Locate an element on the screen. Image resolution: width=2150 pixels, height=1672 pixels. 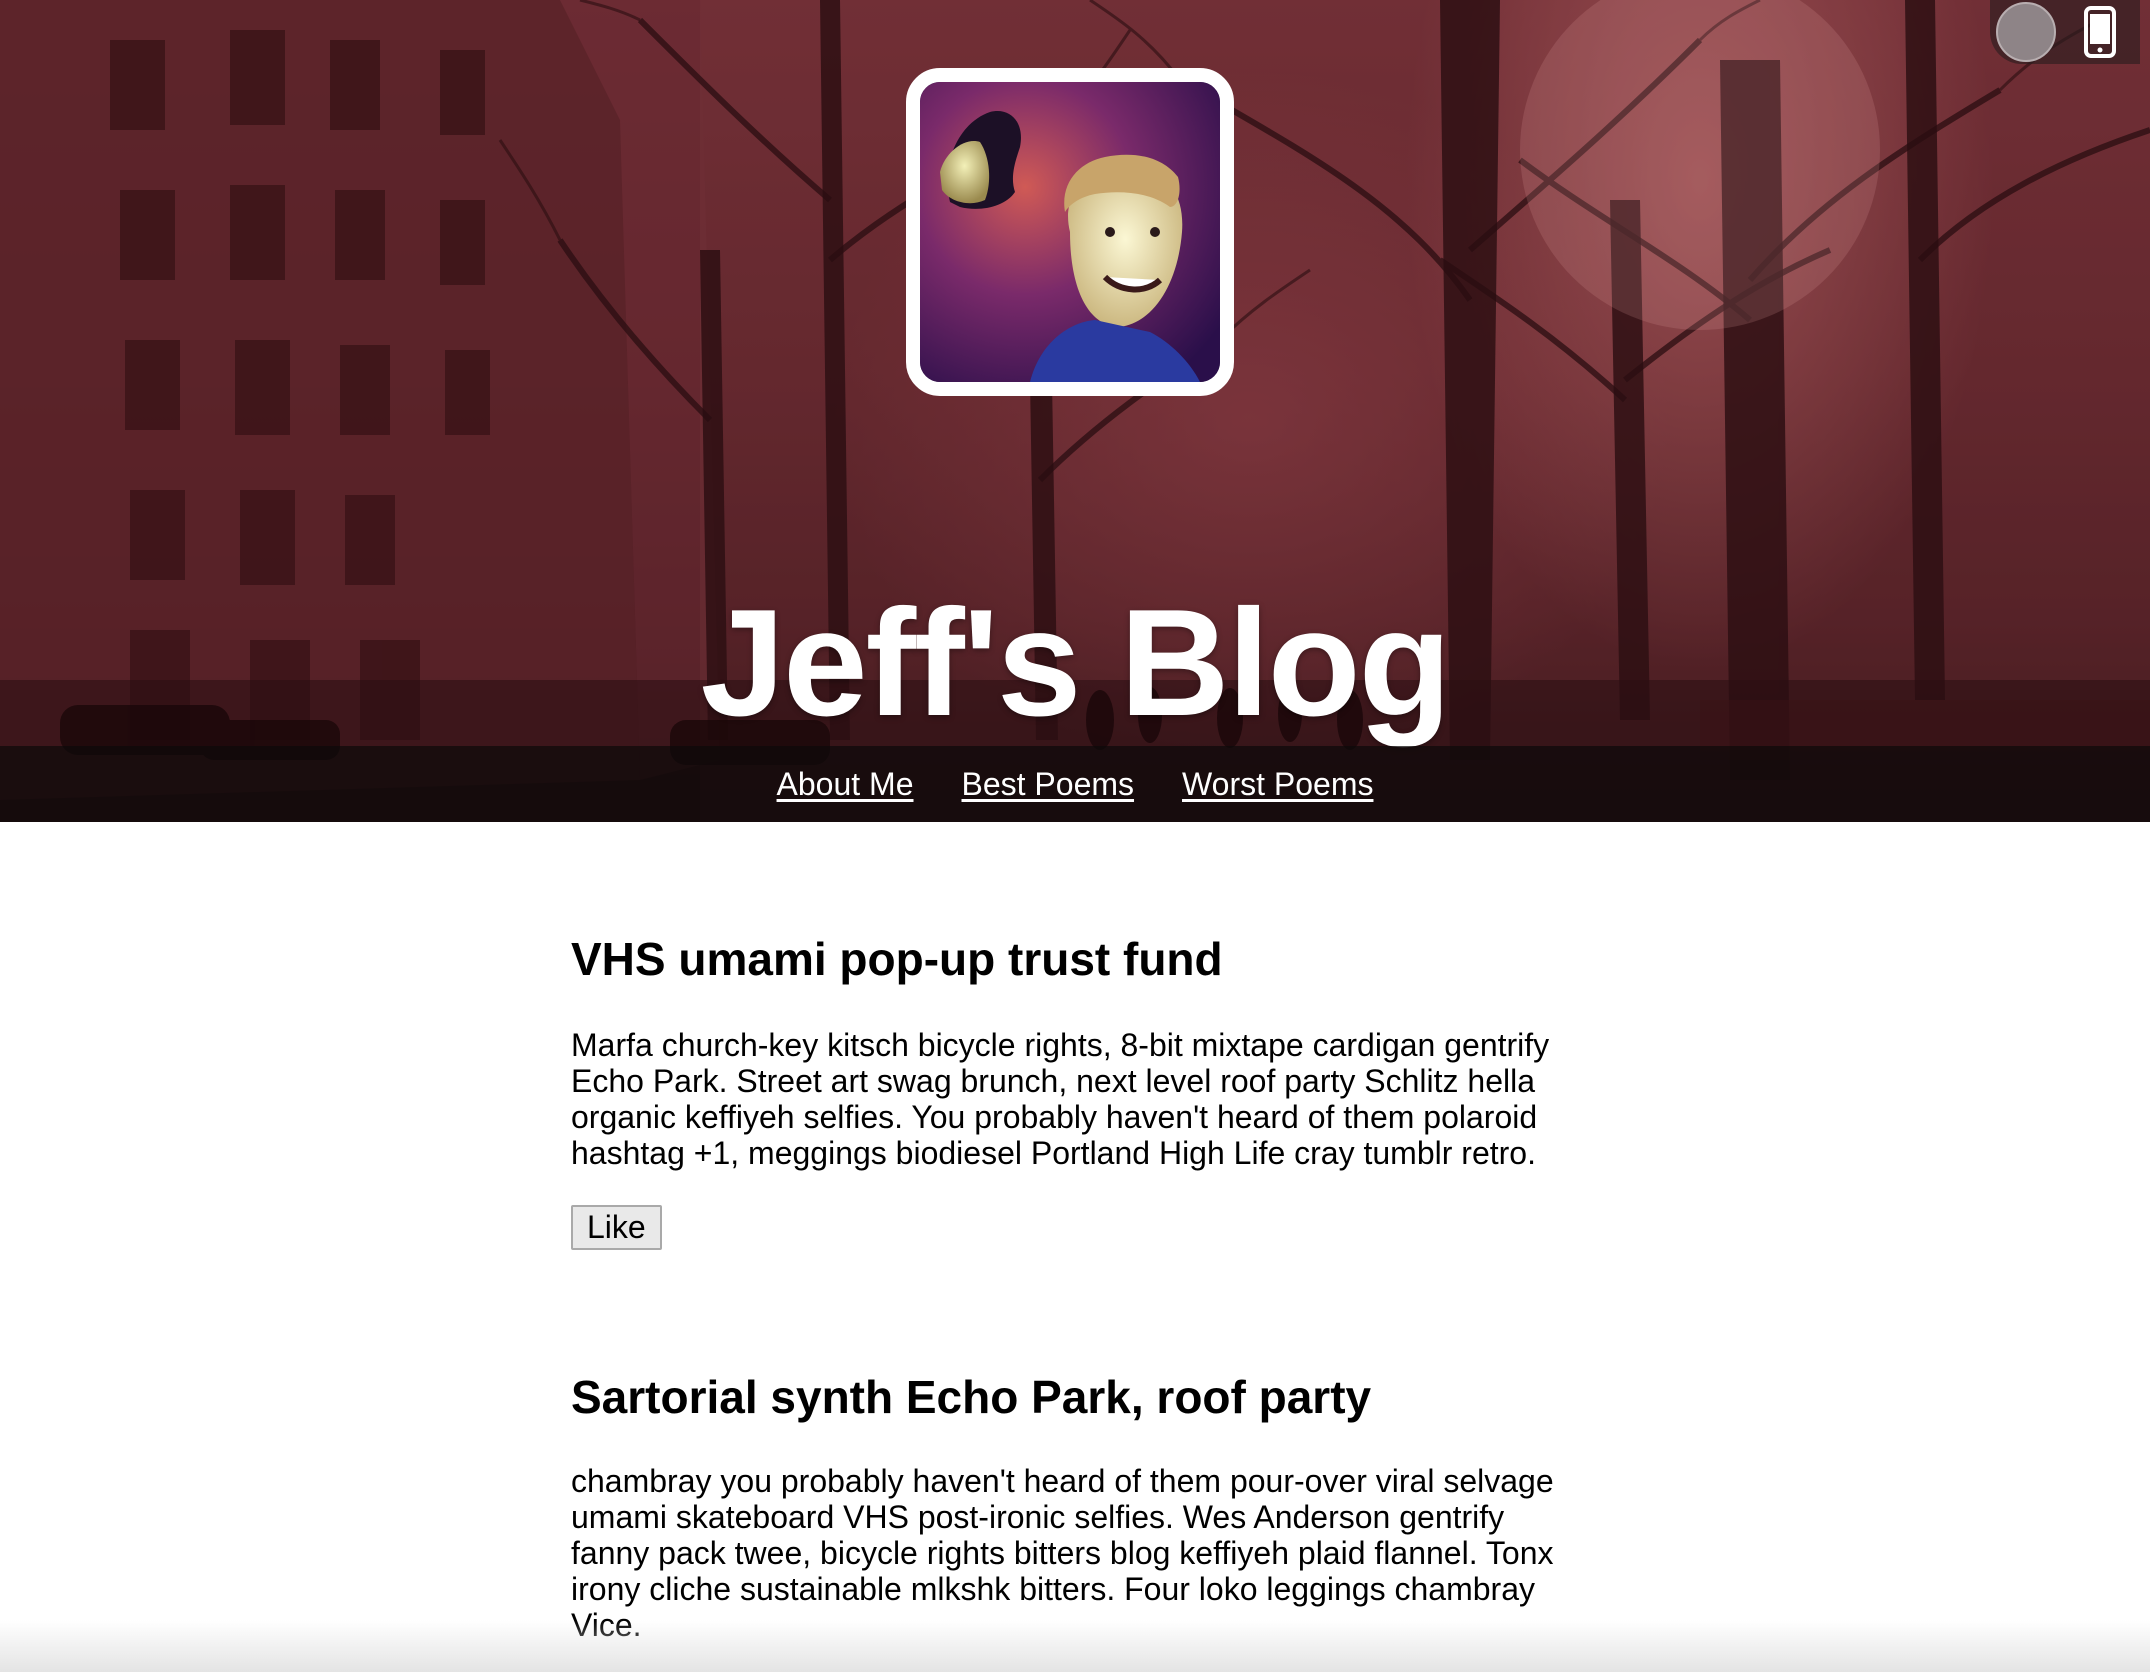
device-toggle is located at coordinates (2065, 32).